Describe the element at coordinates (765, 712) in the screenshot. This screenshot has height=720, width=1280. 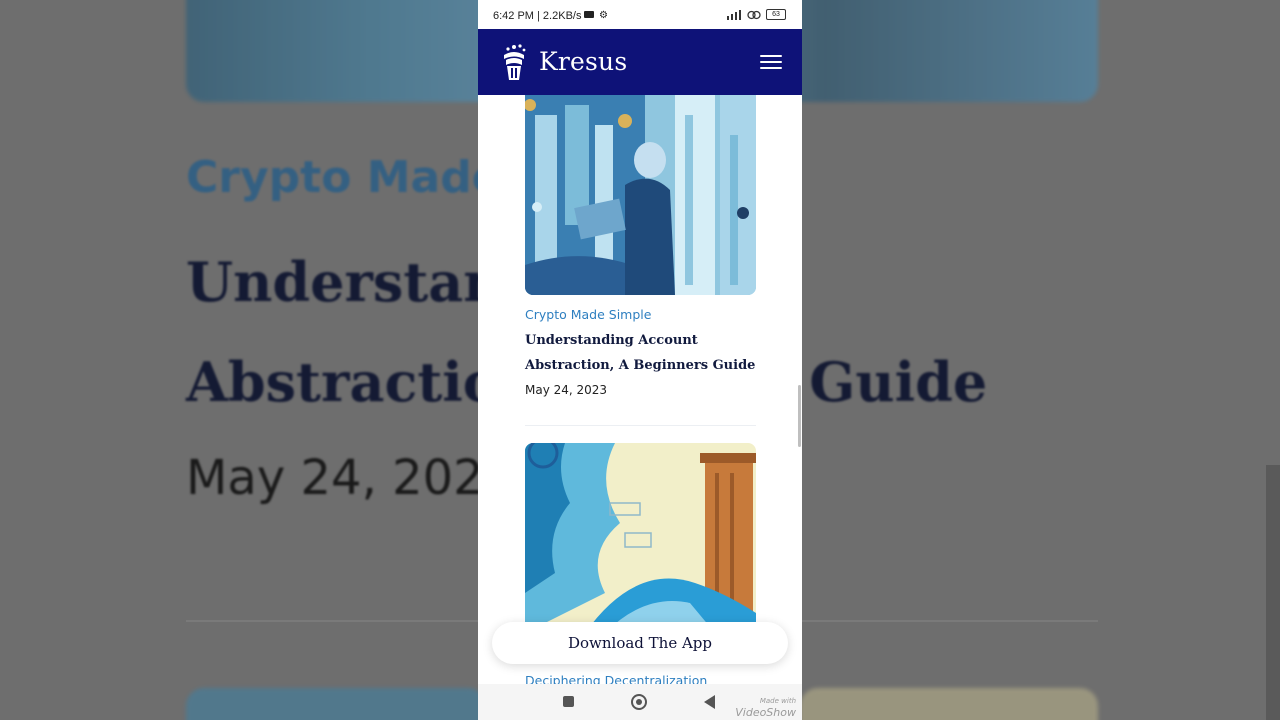
I see `watermark-bottom: VideoShow` at that location.